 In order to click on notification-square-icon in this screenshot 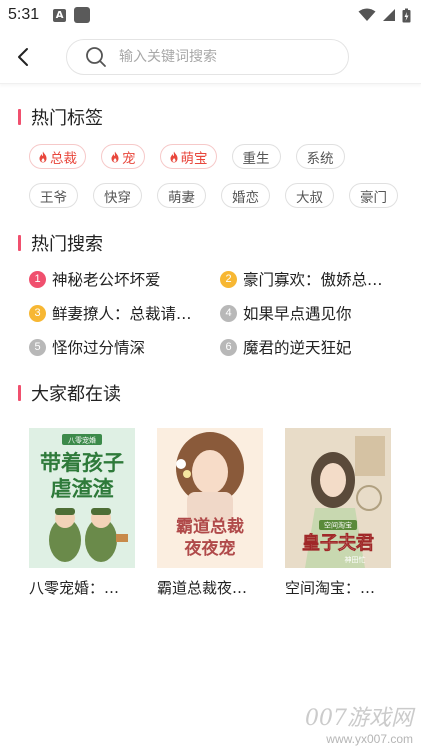, I will do `click(82, 15)`.